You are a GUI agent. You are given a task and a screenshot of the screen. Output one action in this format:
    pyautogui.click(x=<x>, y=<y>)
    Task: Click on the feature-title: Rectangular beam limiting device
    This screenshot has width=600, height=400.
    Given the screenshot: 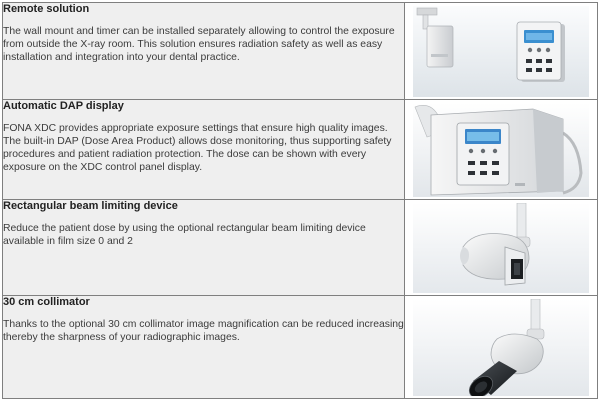 What is the action you would take?
    pyautogui.click(x=90, y=206)
    